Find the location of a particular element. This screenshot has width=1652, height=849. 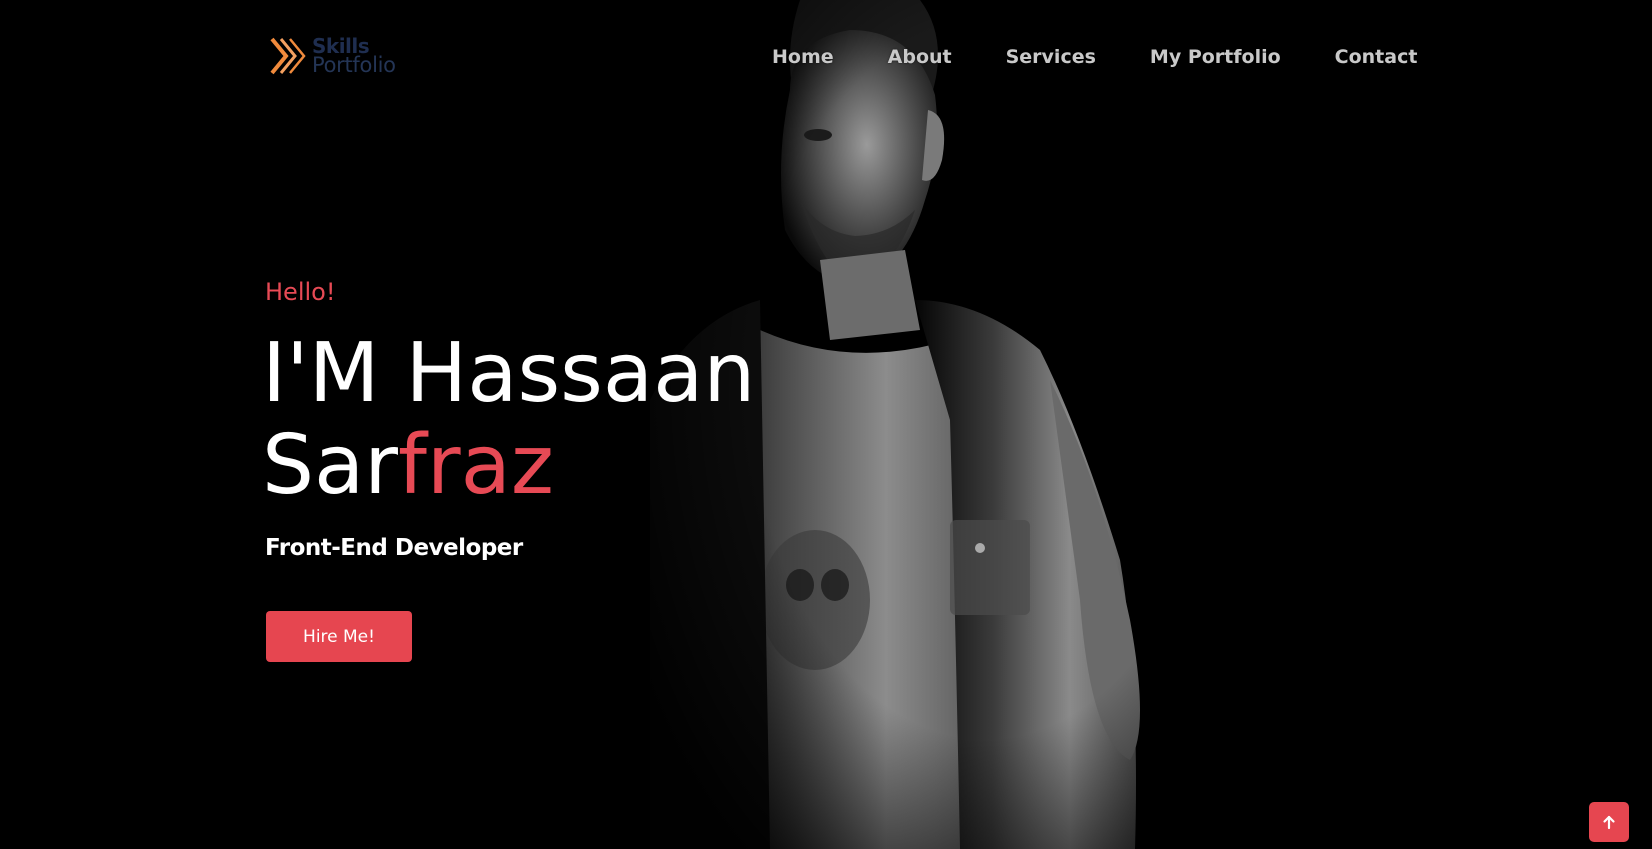

scroll-to-top-button is located at coordinates (1609, 822).